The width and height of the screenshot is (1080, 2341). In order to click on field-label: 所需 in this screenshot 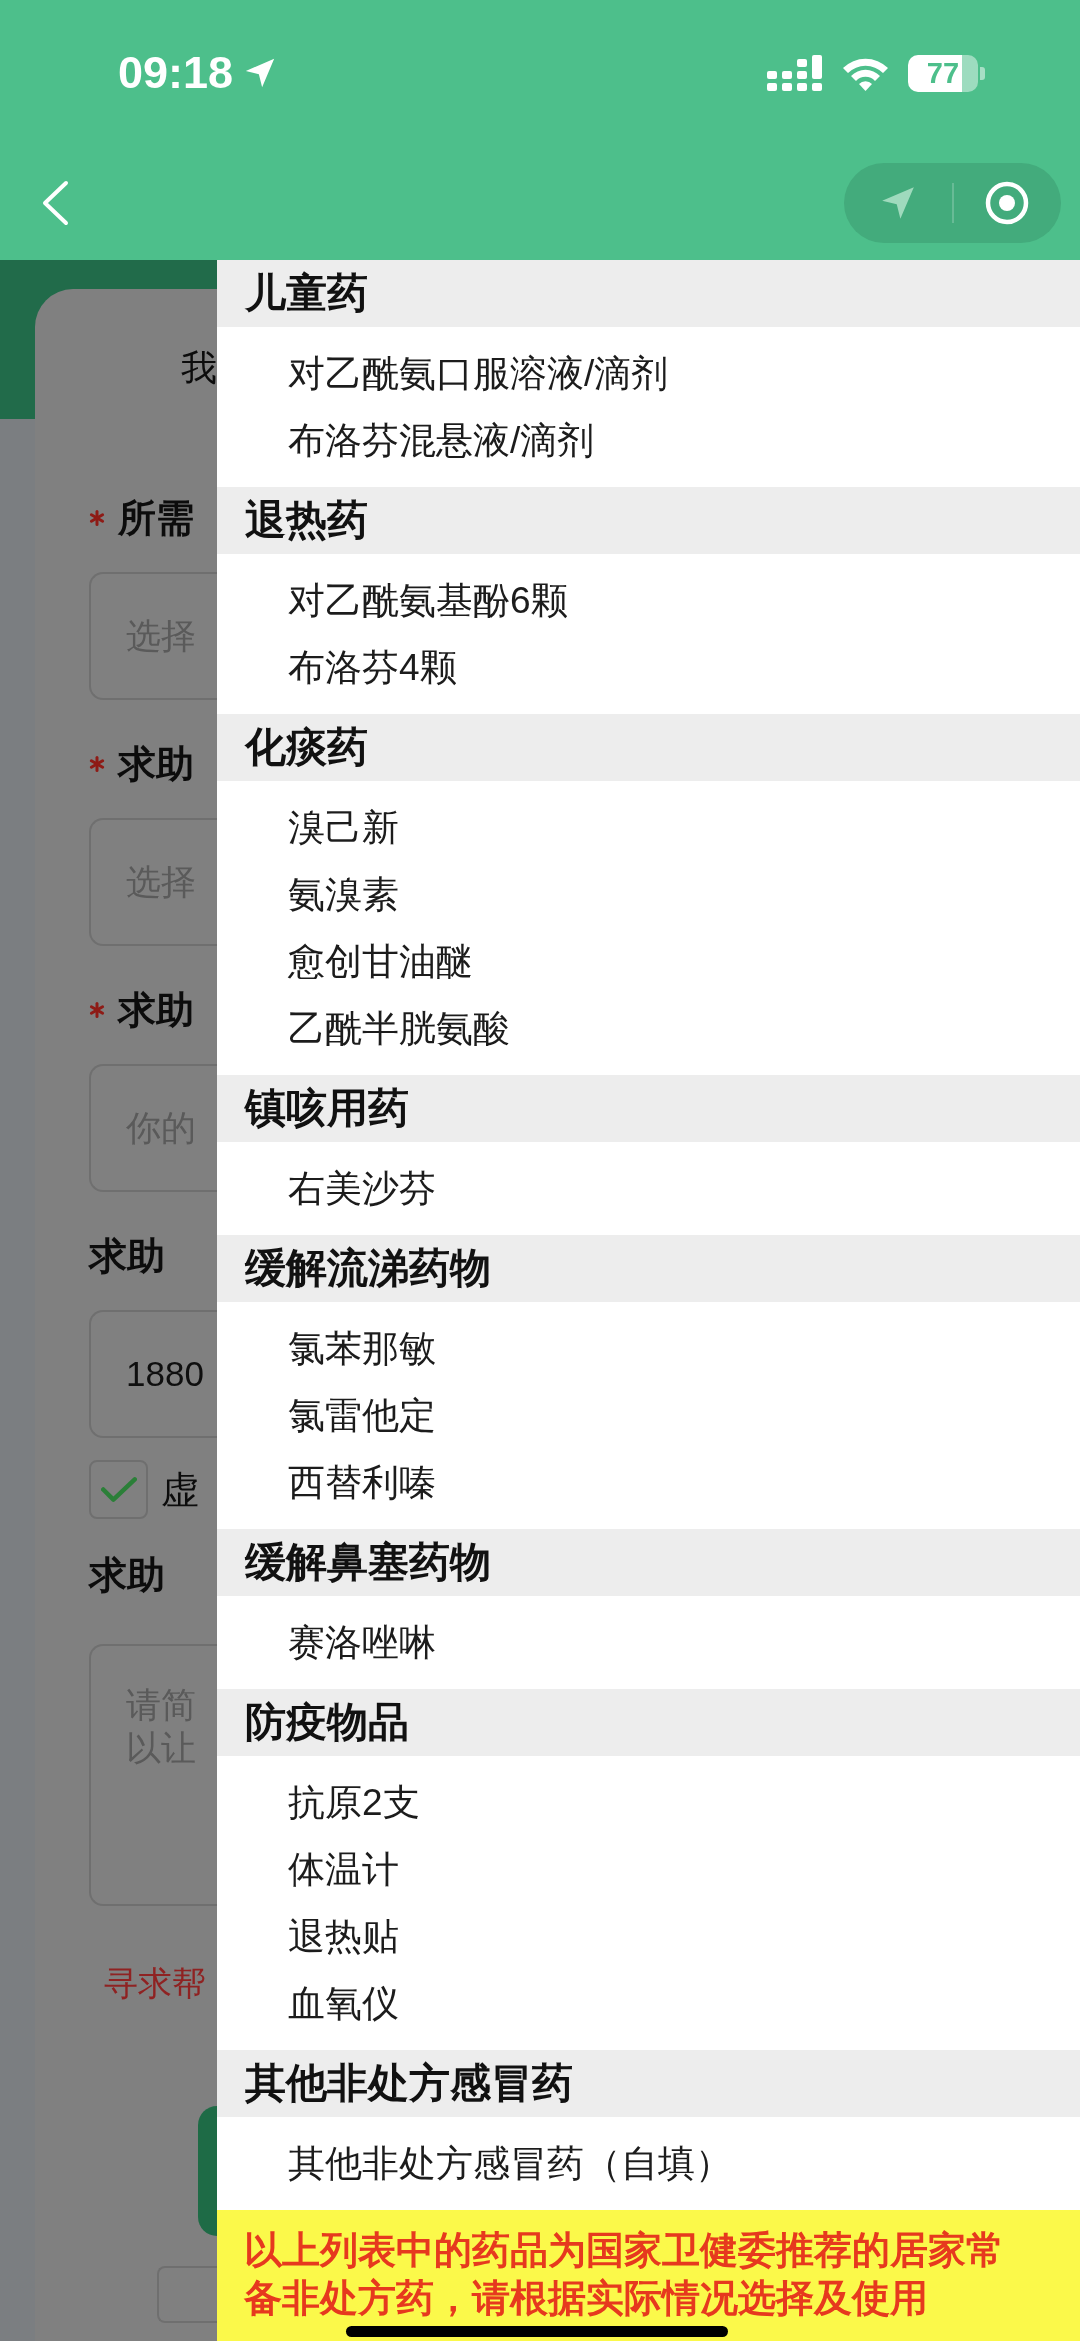, I will do `click(156, 518)`.